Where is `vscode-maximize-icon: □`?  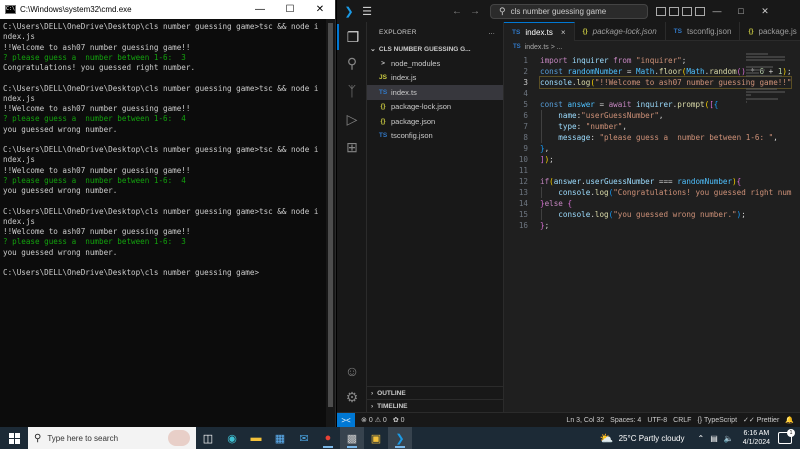
vscode-maximize-icon: □ is located at coordinates (741, 11).